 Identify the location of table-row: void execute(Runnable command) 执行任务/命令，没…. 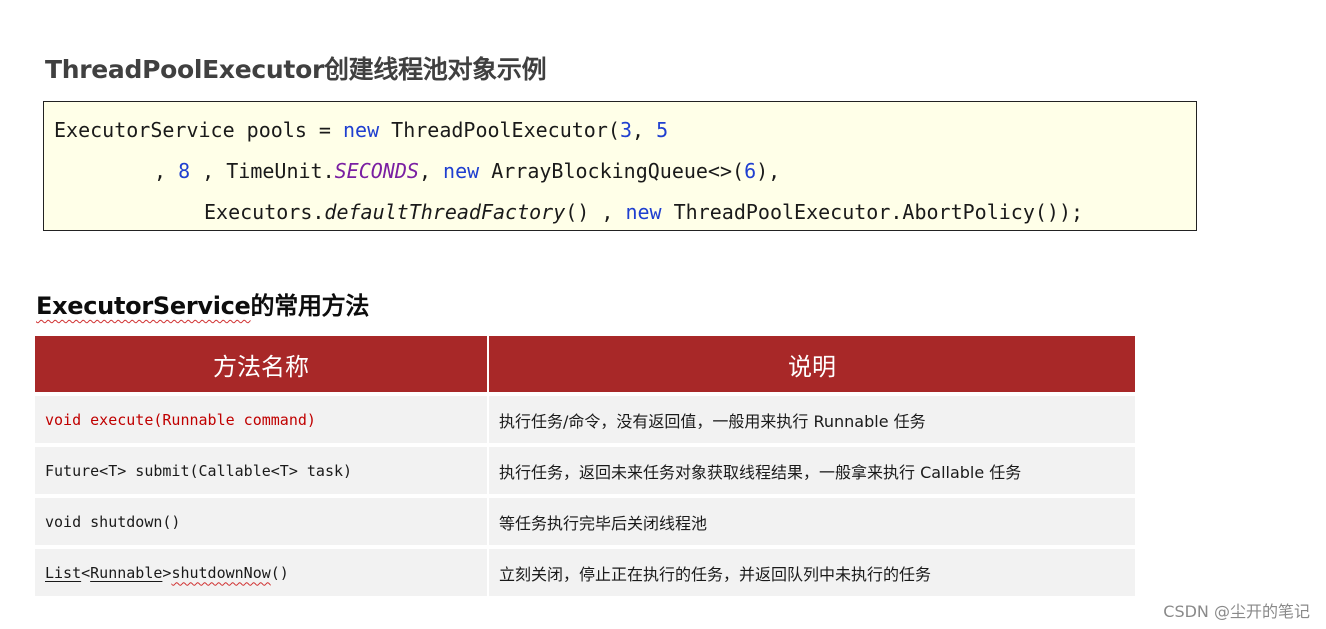
(585, 419).